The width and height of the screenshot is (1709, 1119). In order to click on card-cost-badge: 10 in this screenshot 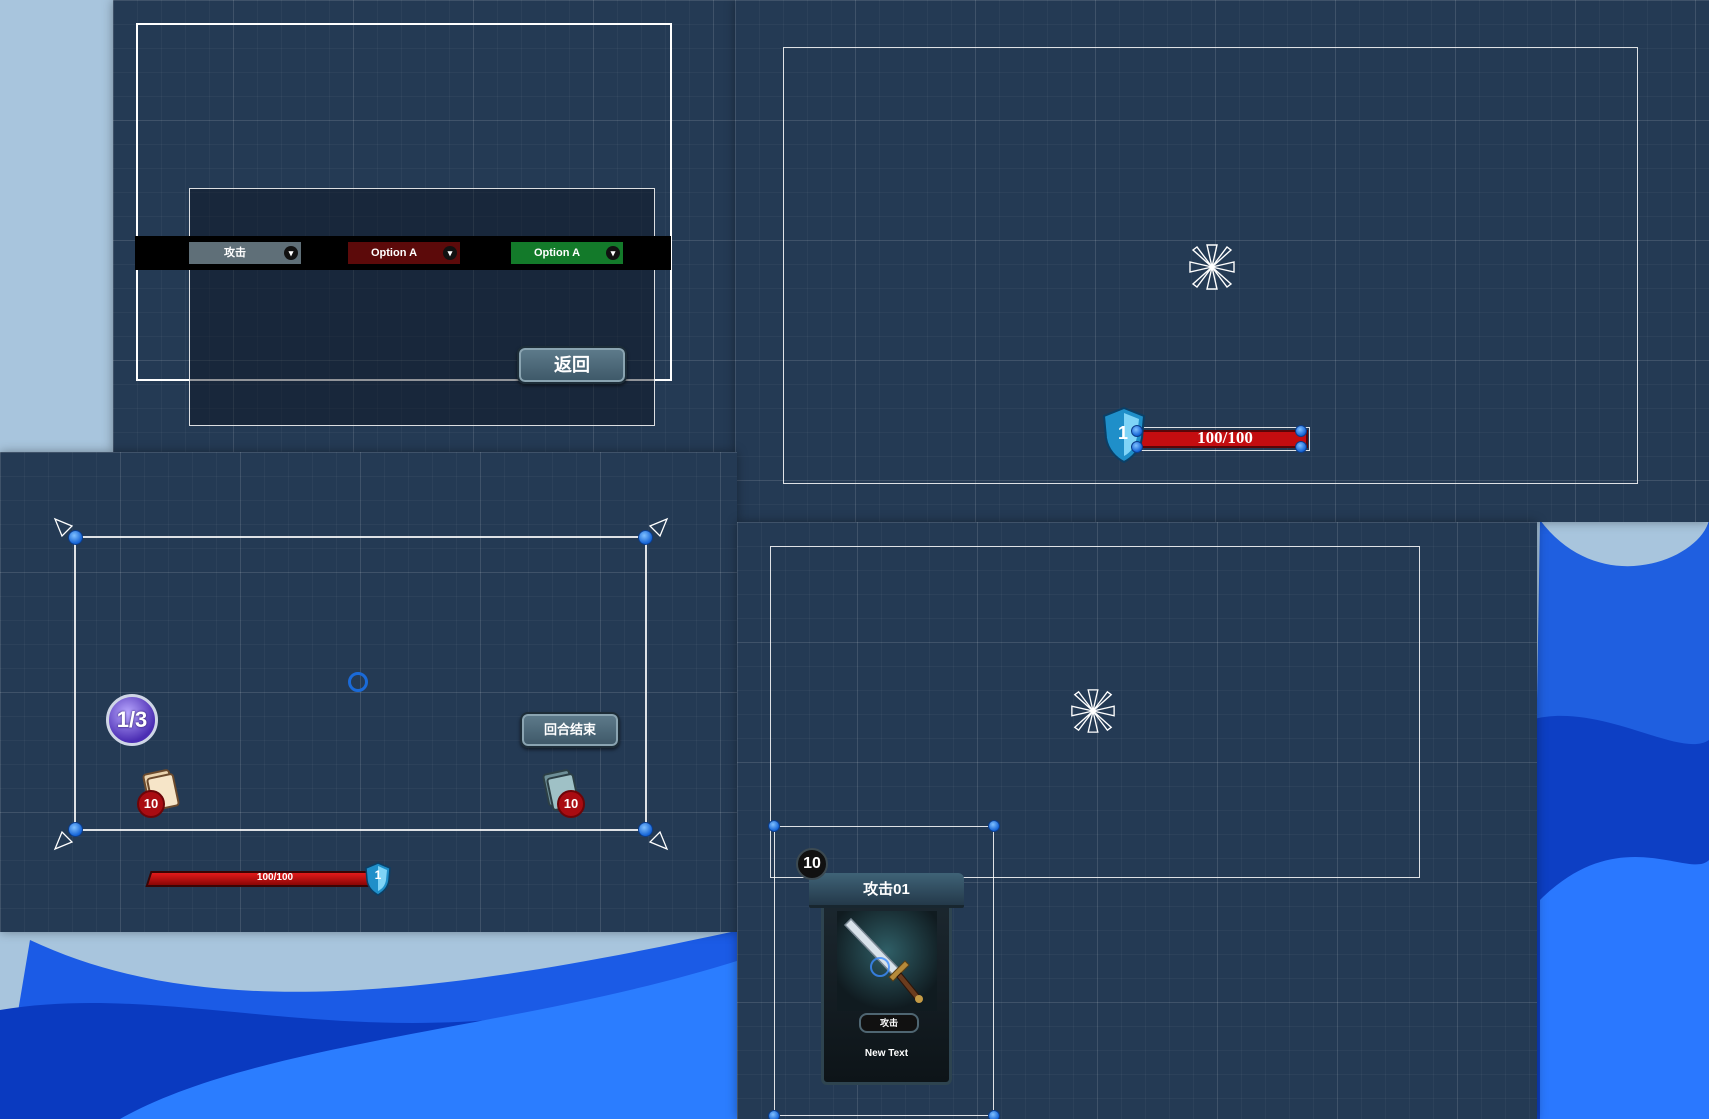, I will do `click(812, 864)`.